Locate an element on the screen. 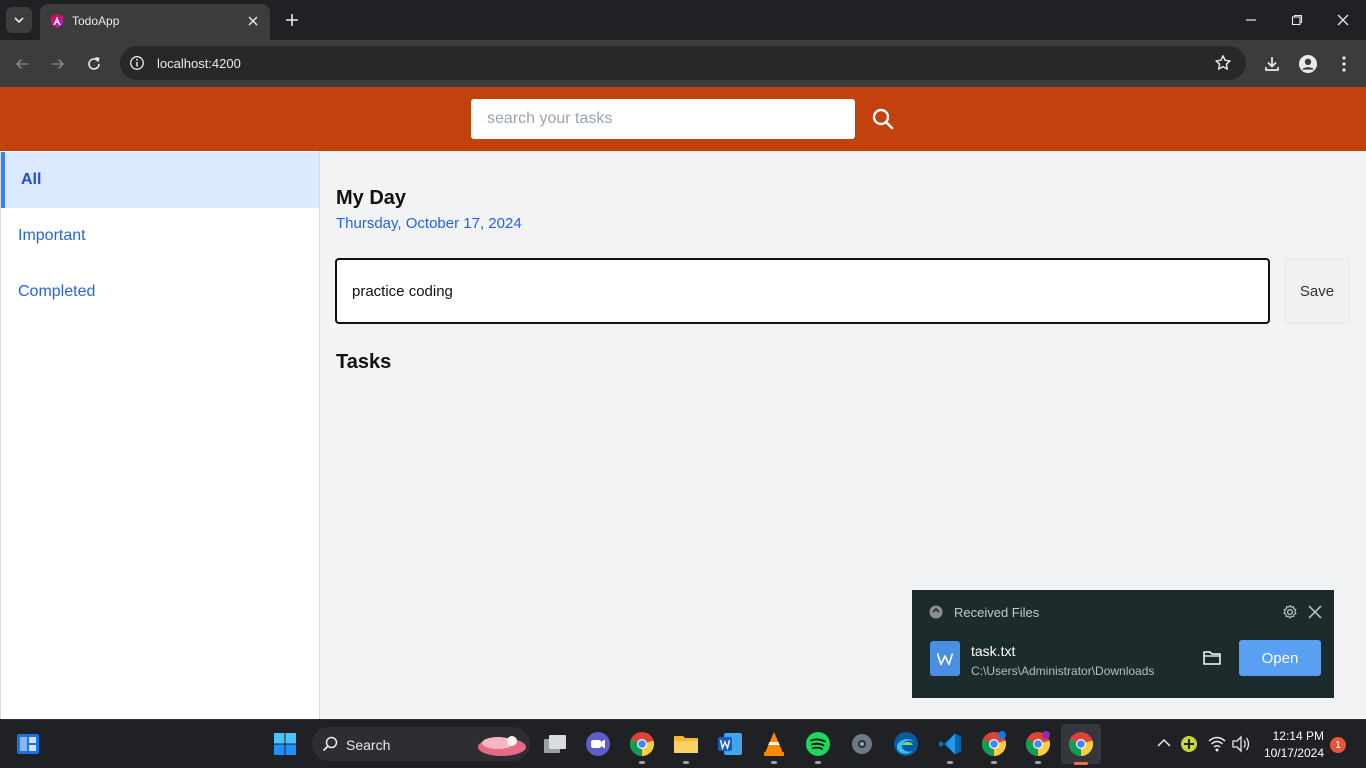  vscode-icon is located at coordinates (950, 746).